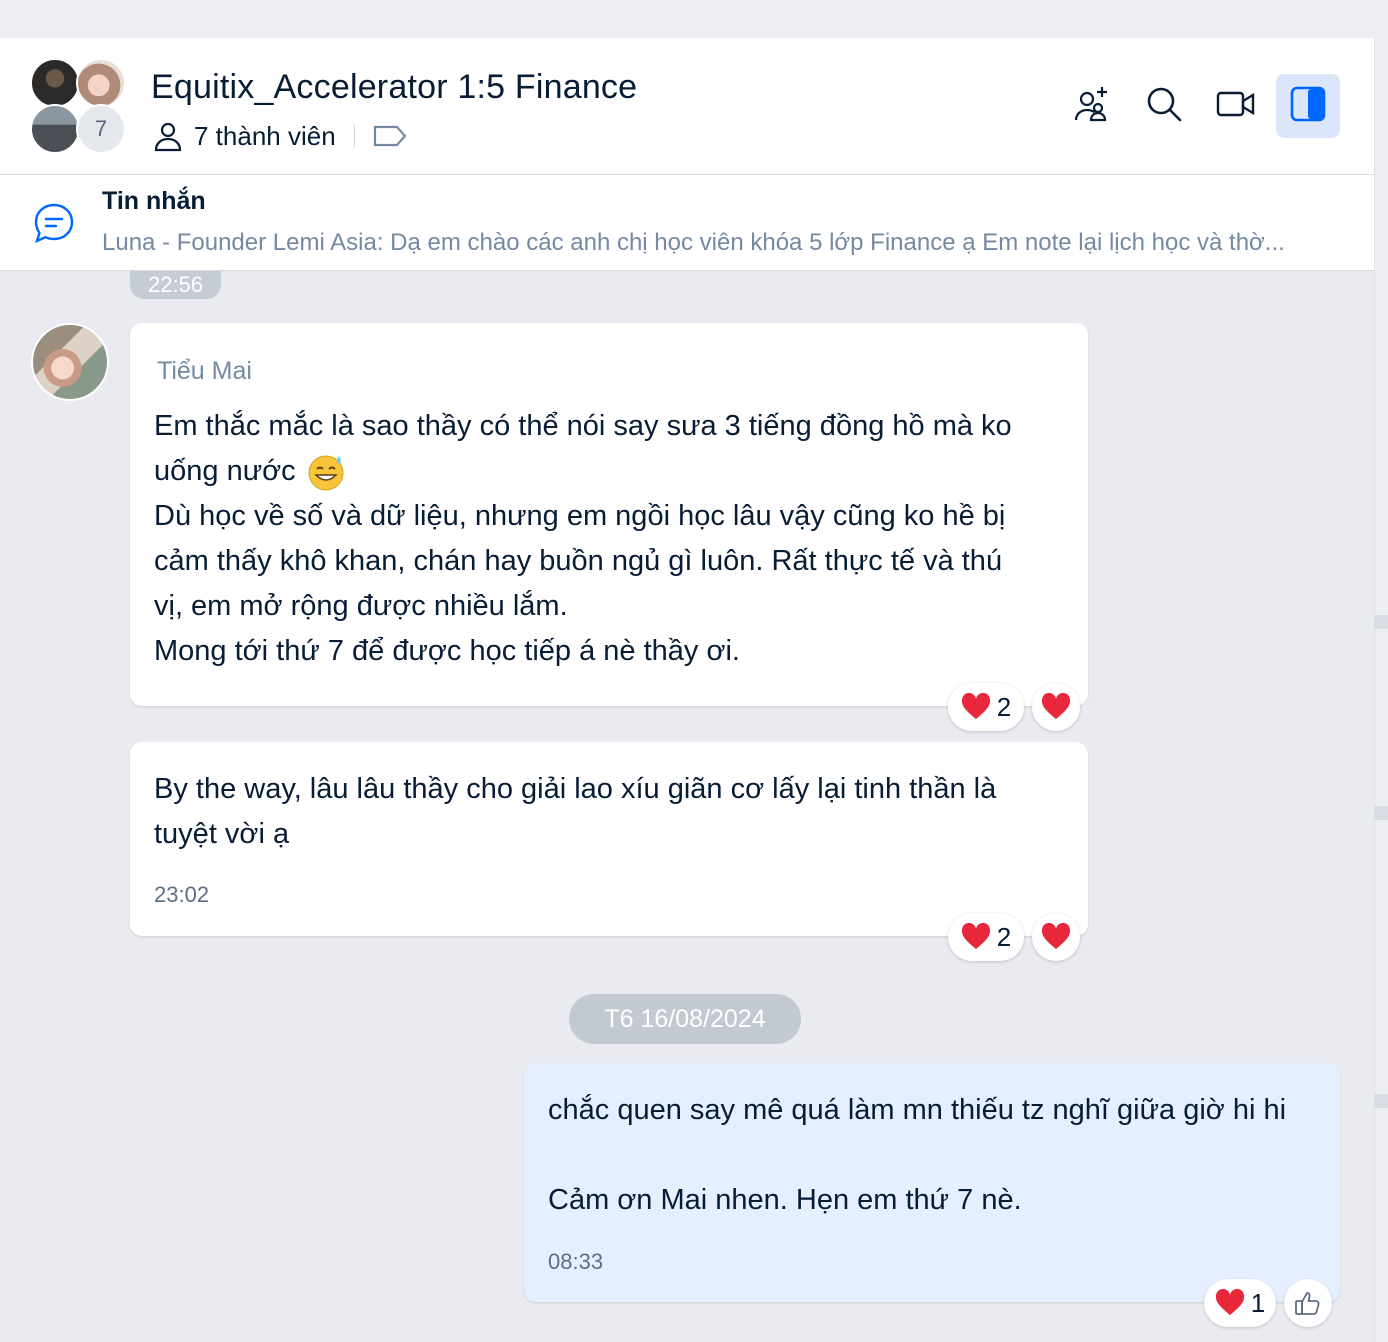  I want to click on header-actions, so click(1200, 106).